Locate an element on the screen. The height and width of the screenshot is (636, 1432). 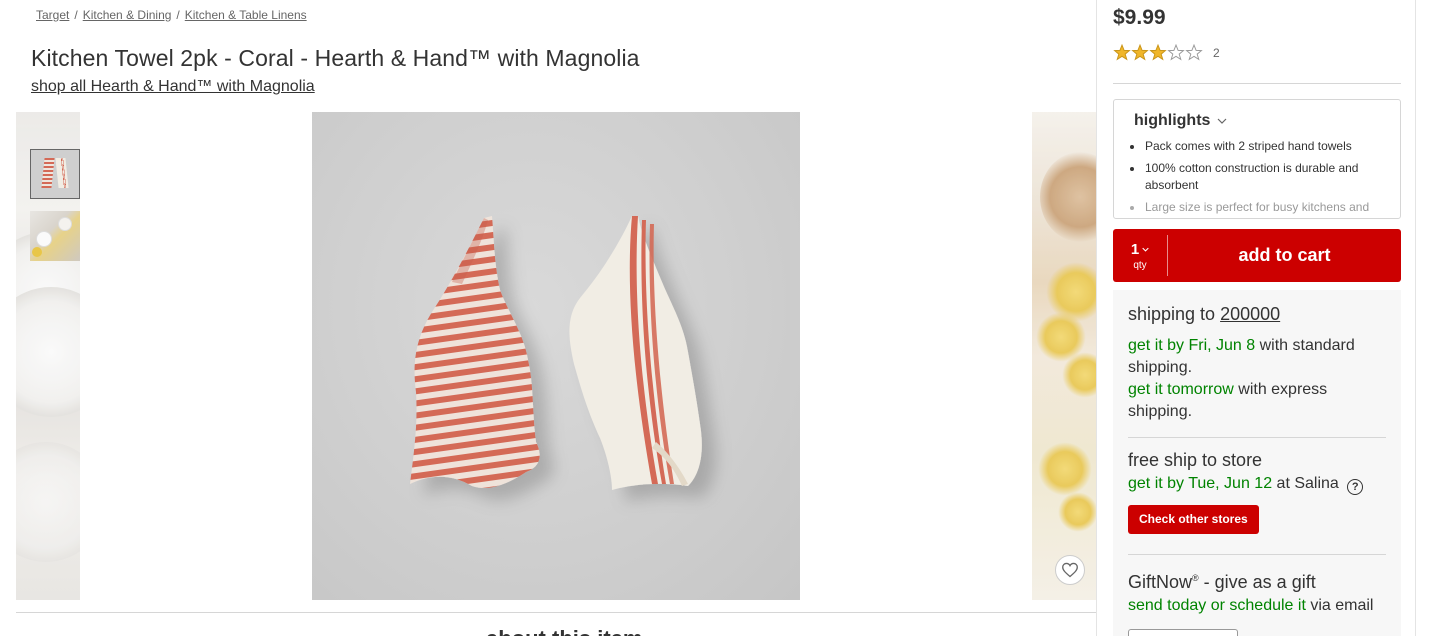
shop-all-brand-link: shop all Hearth & Hand™ with Magnolia is located at coordinates (173, 87).